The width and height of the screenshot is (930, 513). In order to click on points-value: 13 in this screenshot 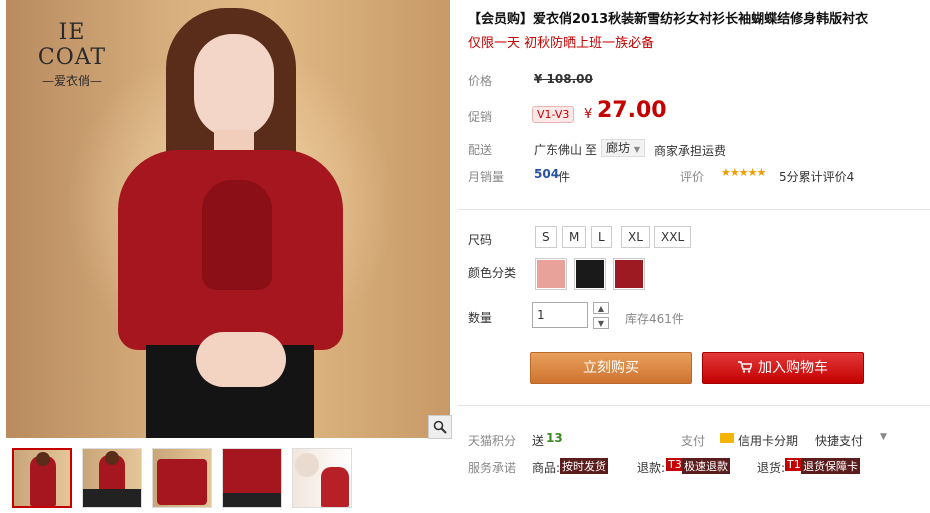, I will do `click(554, 438)`.